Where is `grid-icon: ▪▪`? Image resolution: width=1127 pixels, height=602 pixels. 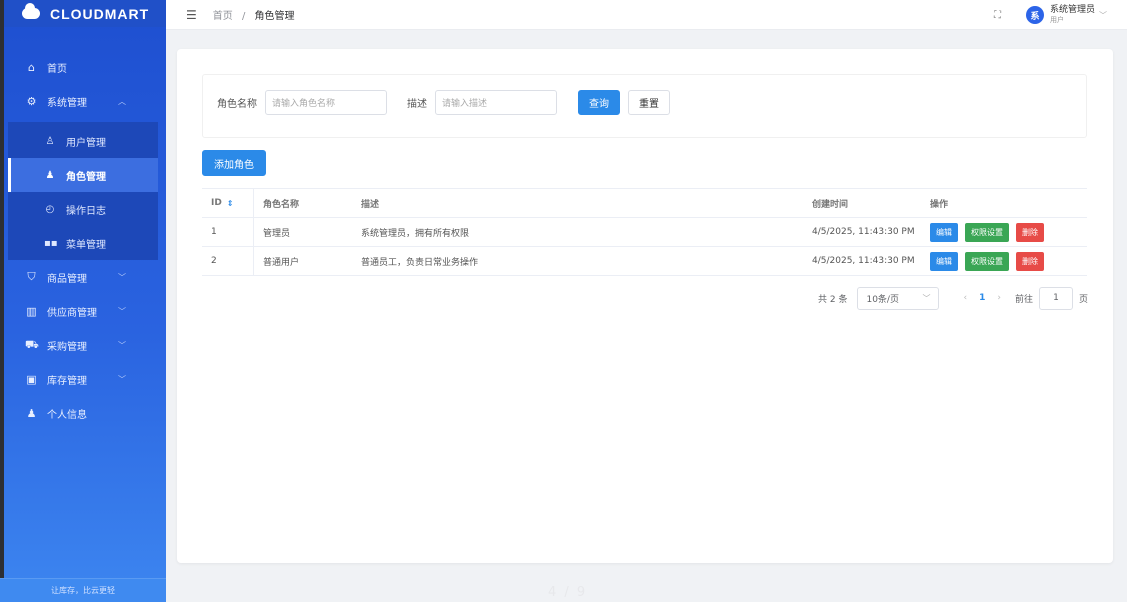 grid-icon: ▪▪ is located at coordinates (51, 243).